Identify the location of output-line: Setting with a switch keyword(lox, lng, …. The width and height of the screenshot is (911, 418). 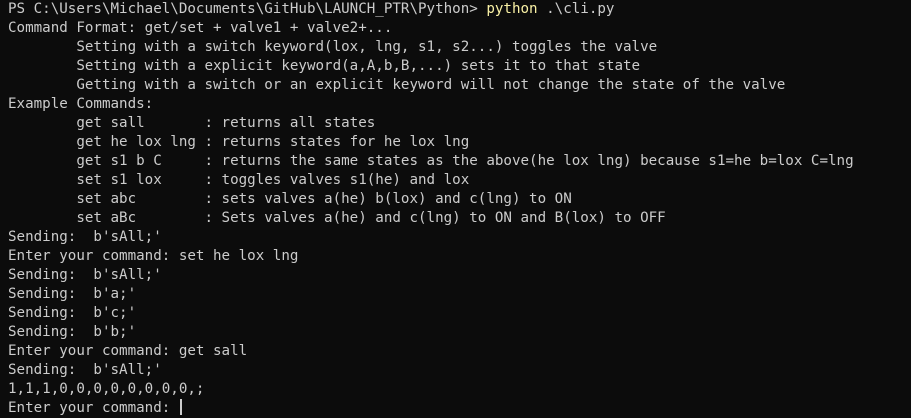
(333, 47).